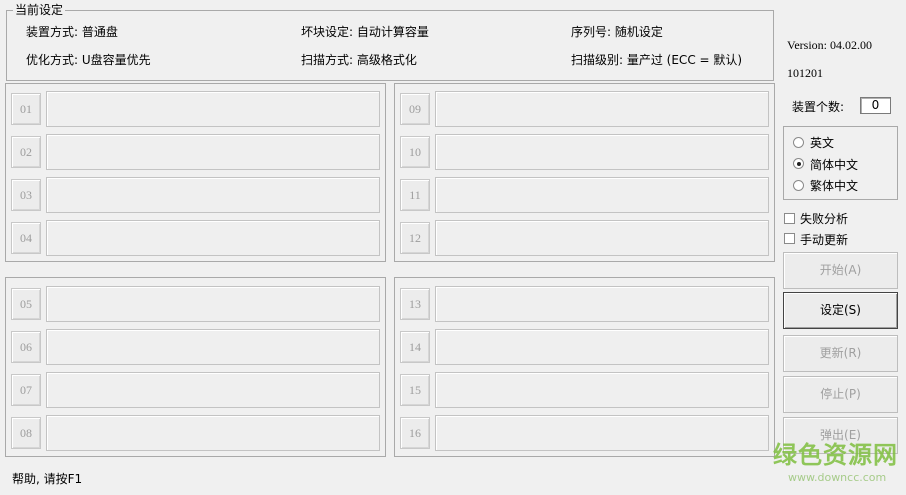 The width and height of the screenshot is (906, 495). What do you see at coordinates (840, 394) in the screenshot?
I see `stop-button: 停止(P)` at bounding box center [840, 394].